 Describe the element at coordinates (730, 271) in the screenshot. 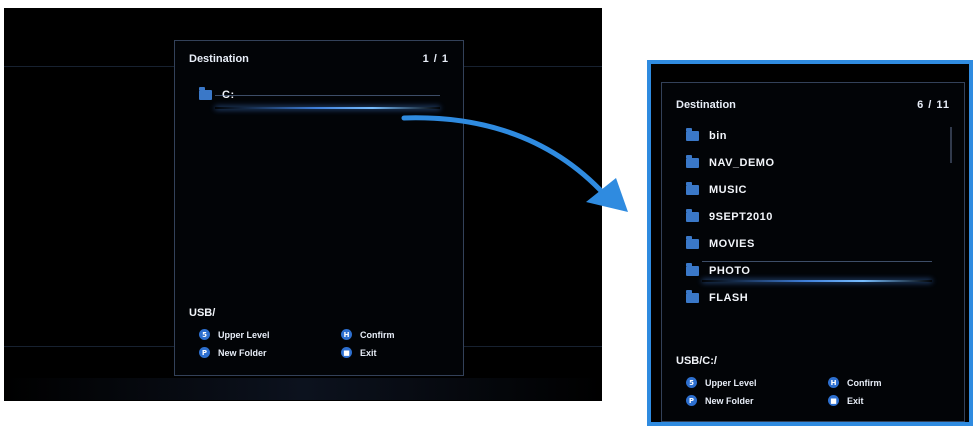

I see `folder-label: PHOTO` at that location.